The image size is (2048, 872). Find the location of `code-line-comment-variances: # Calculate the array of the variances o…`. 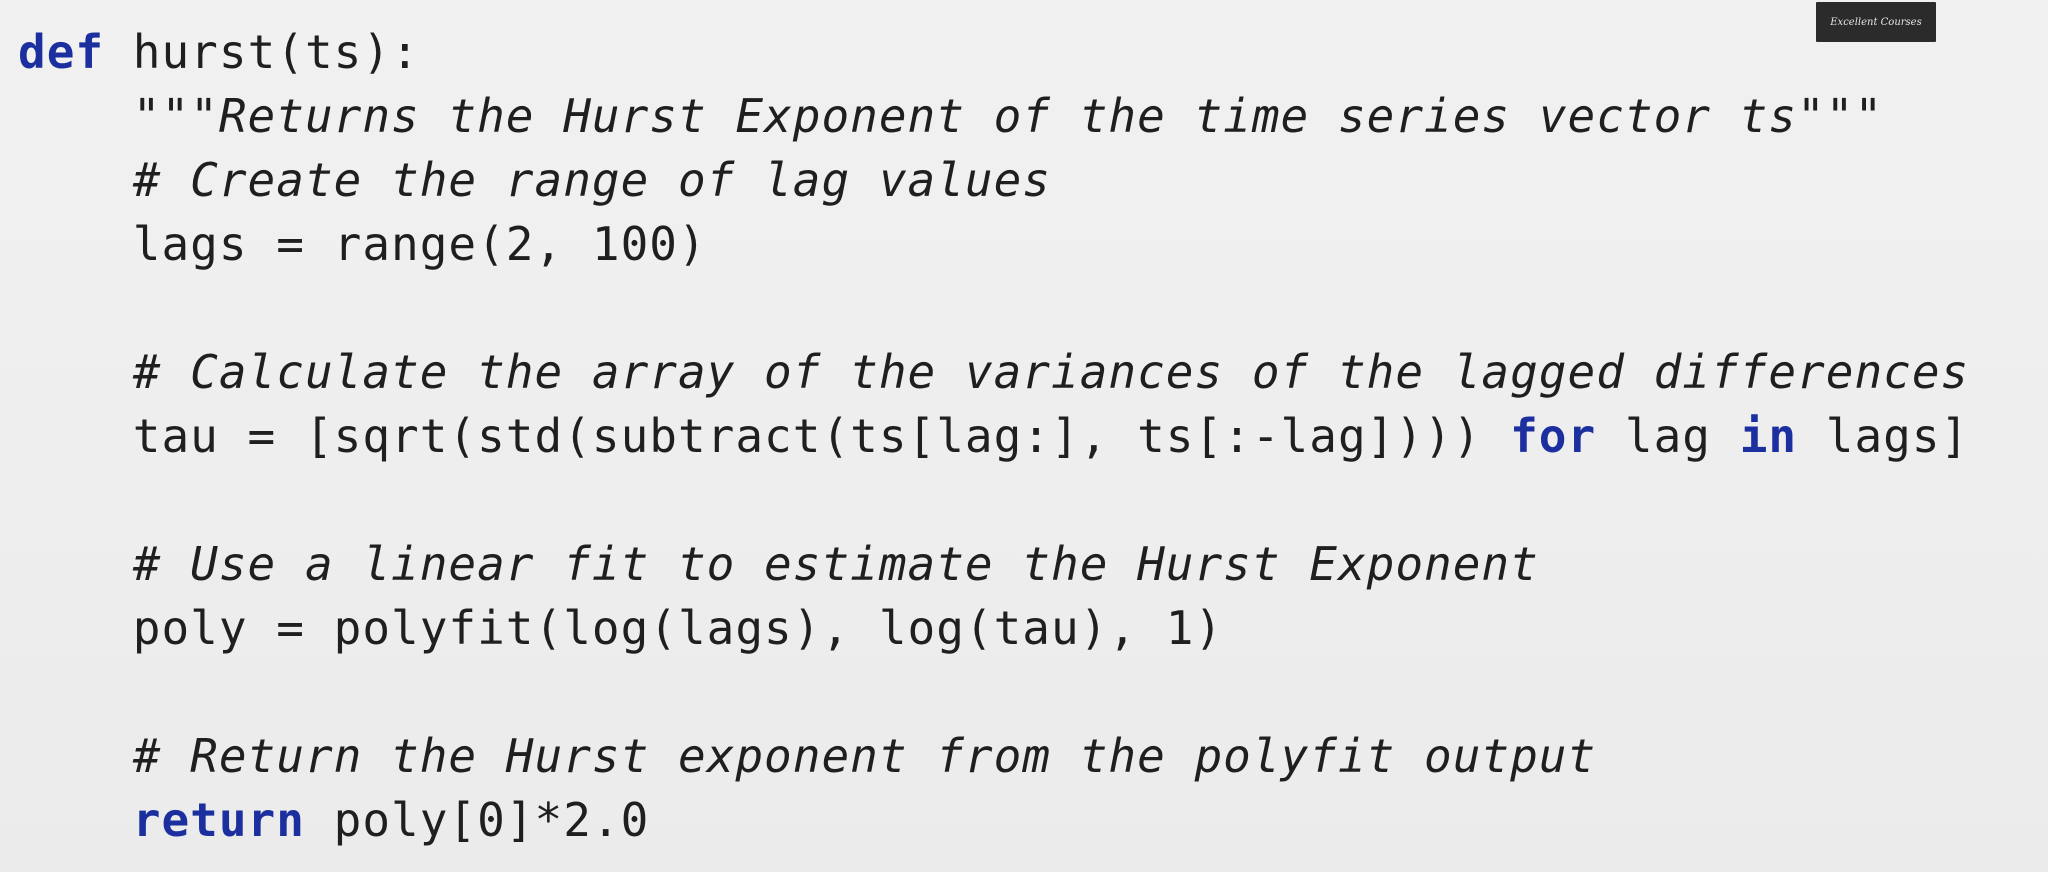

code-line-comment-variances: # Calculate the array of the variances o… is located at coordinates (993, 372).